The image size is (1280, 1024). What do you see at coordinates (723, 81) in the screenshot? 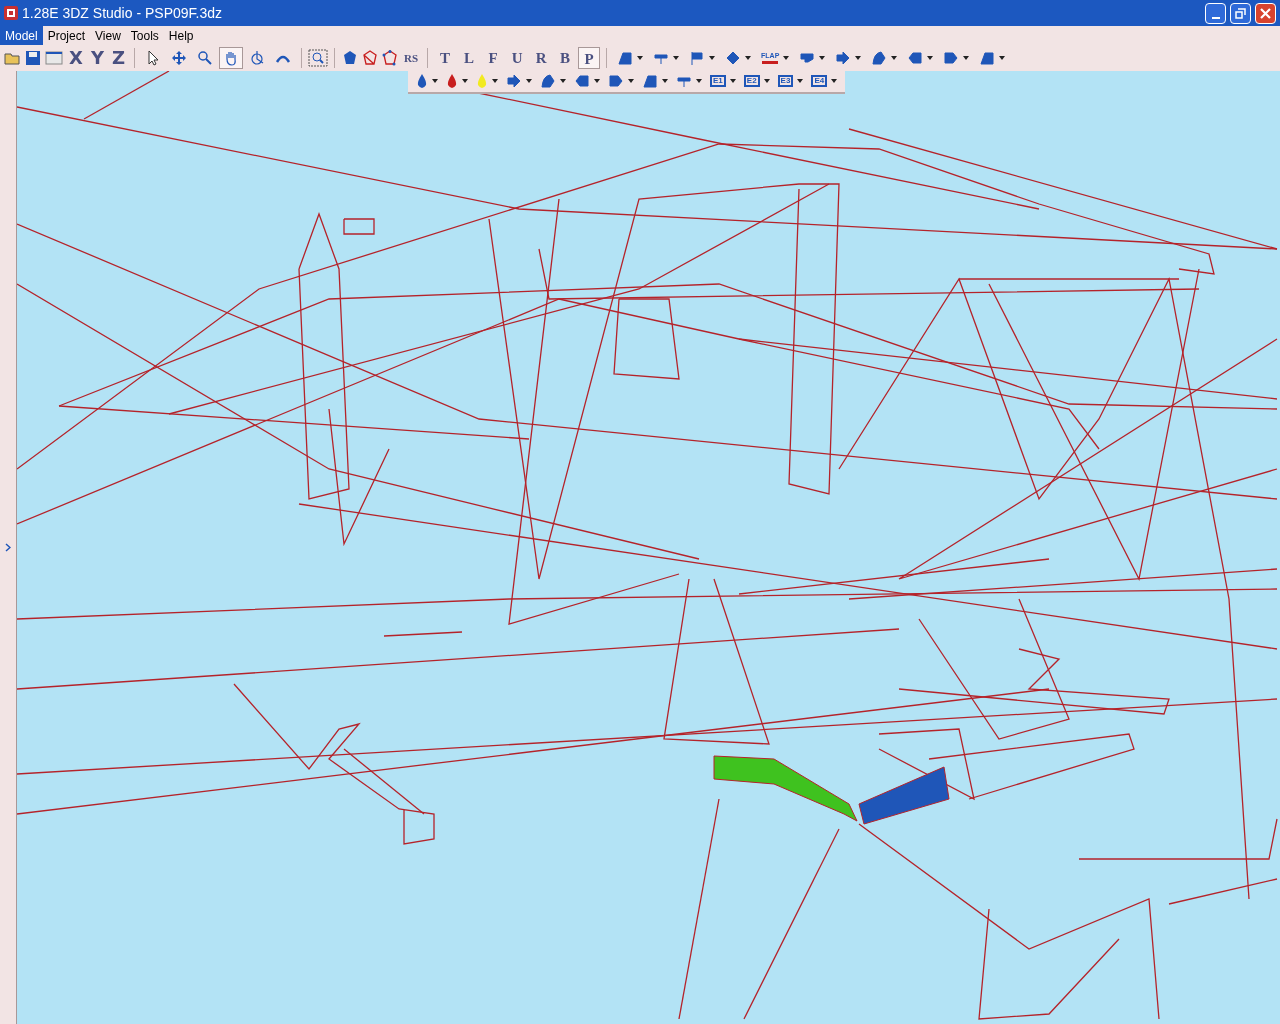
I see `part-dropdown-button: E1` at bounding box center [723, 81].